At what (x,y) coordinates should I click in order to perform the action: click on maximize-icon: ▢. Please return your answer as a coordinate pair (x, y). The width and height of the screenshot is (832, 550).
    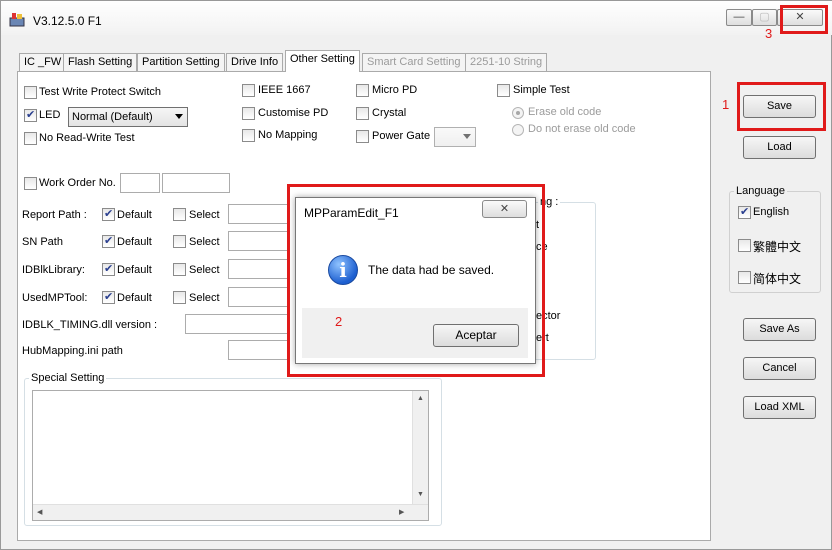
    Looking at the image, I should click on (764, 17).